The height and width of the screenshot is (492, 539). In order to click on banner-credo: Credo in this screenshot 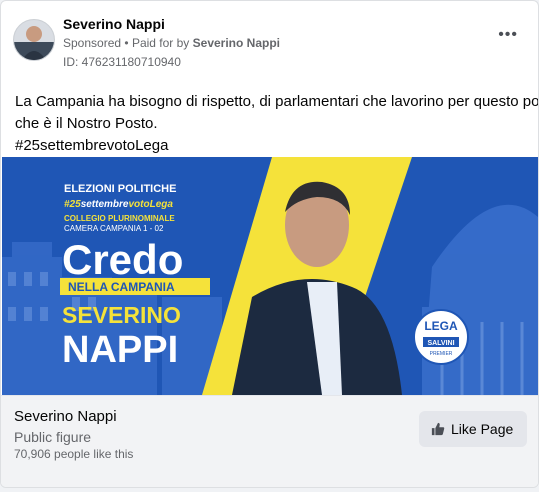, I will do `click(122, 259)`.